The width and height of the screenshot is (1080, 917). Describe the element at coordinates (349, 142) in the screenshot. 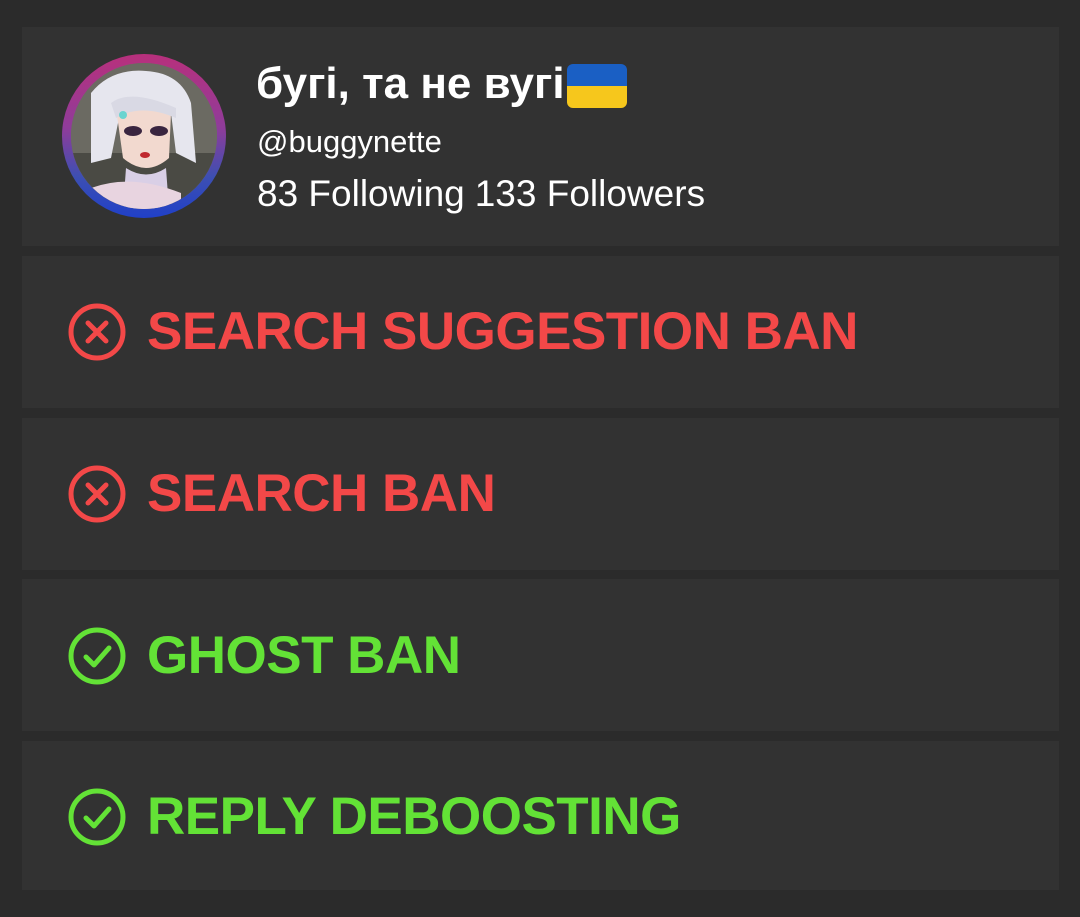

I see `username-handle: @buggynette` at that location.